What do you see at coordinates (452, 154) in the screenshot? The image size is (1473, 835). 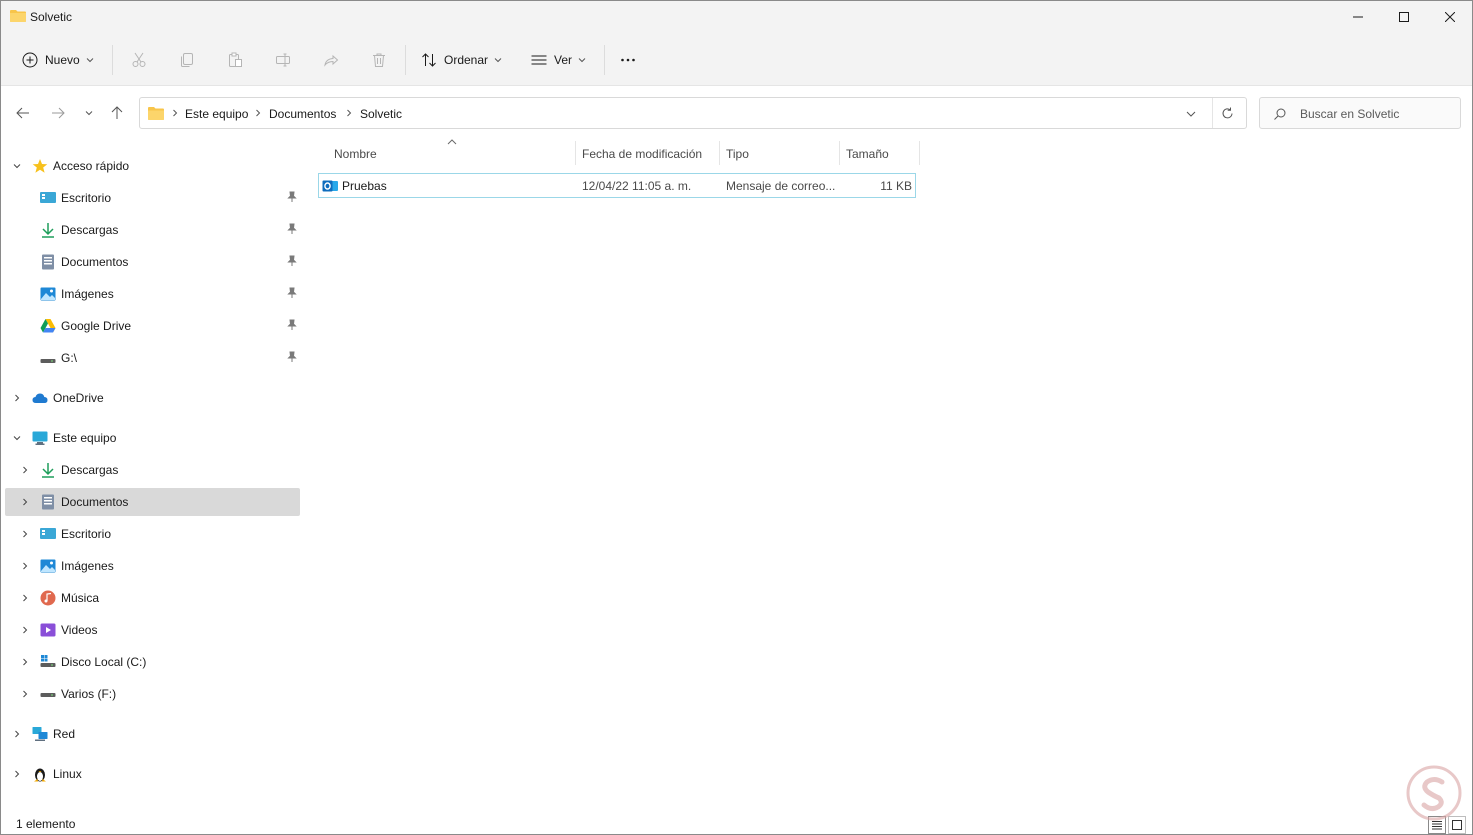 I see `column-header-name: Nombre` at bounding box center [452, 154].